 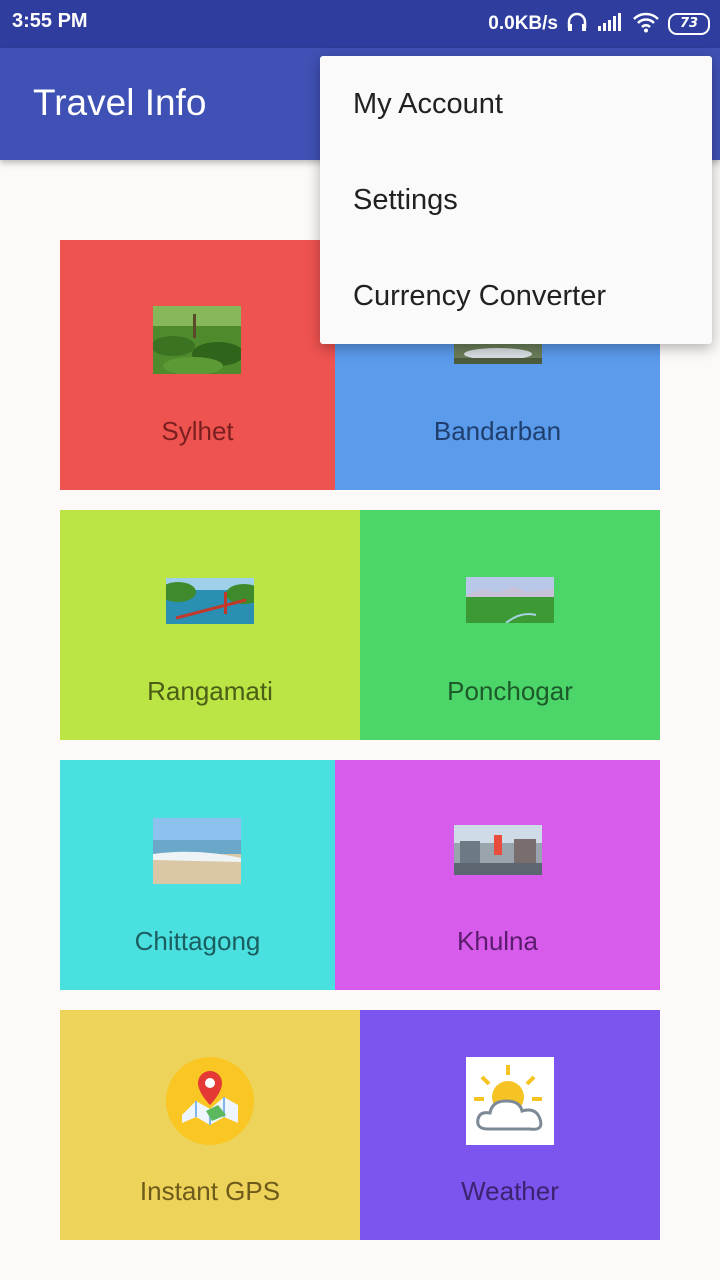 I want to click on chittagong-photo, so click(x=197, y=851).